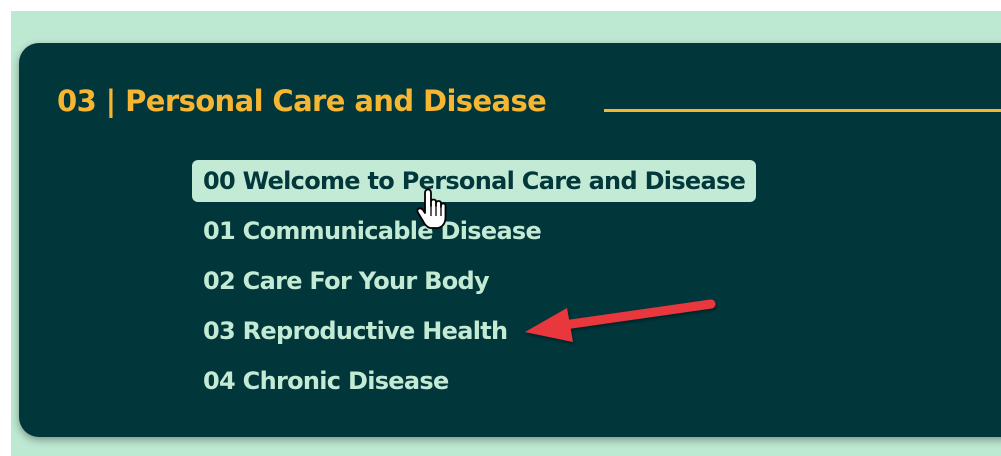  What do you see at coordinates (431, 208) in the screenshot?
I see `pointer-hand-icon` at bounding box center [431, 208].